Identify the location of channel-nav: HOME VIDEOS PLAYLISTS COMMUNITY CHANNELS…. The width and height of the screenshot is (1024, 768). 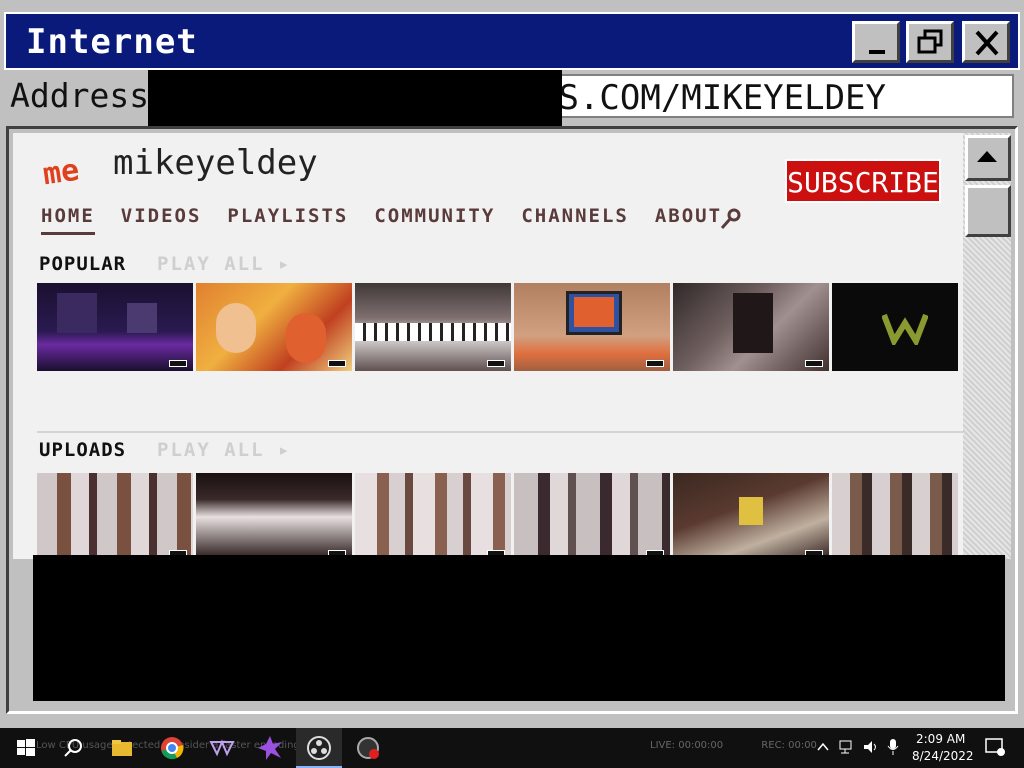
(381, 220).